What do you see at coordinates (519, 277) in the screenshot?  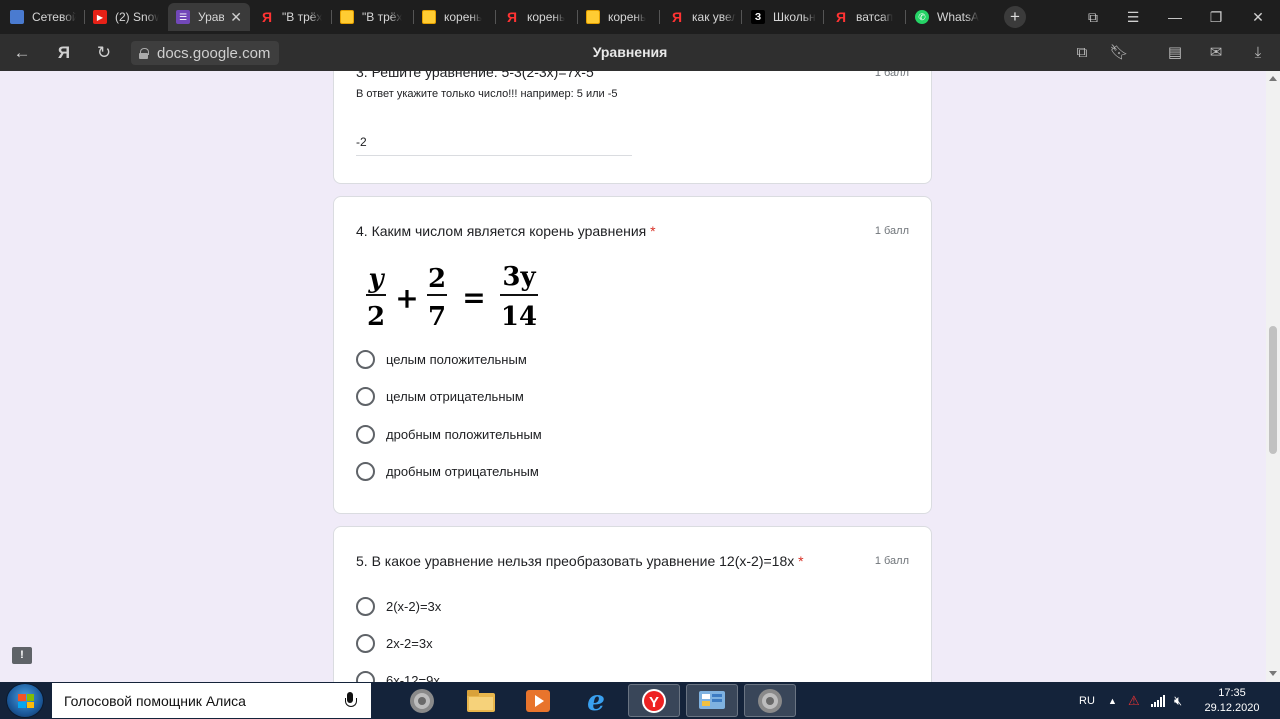 I see `fraction-3-numerator: 3y` at bounding box center [519, 277].